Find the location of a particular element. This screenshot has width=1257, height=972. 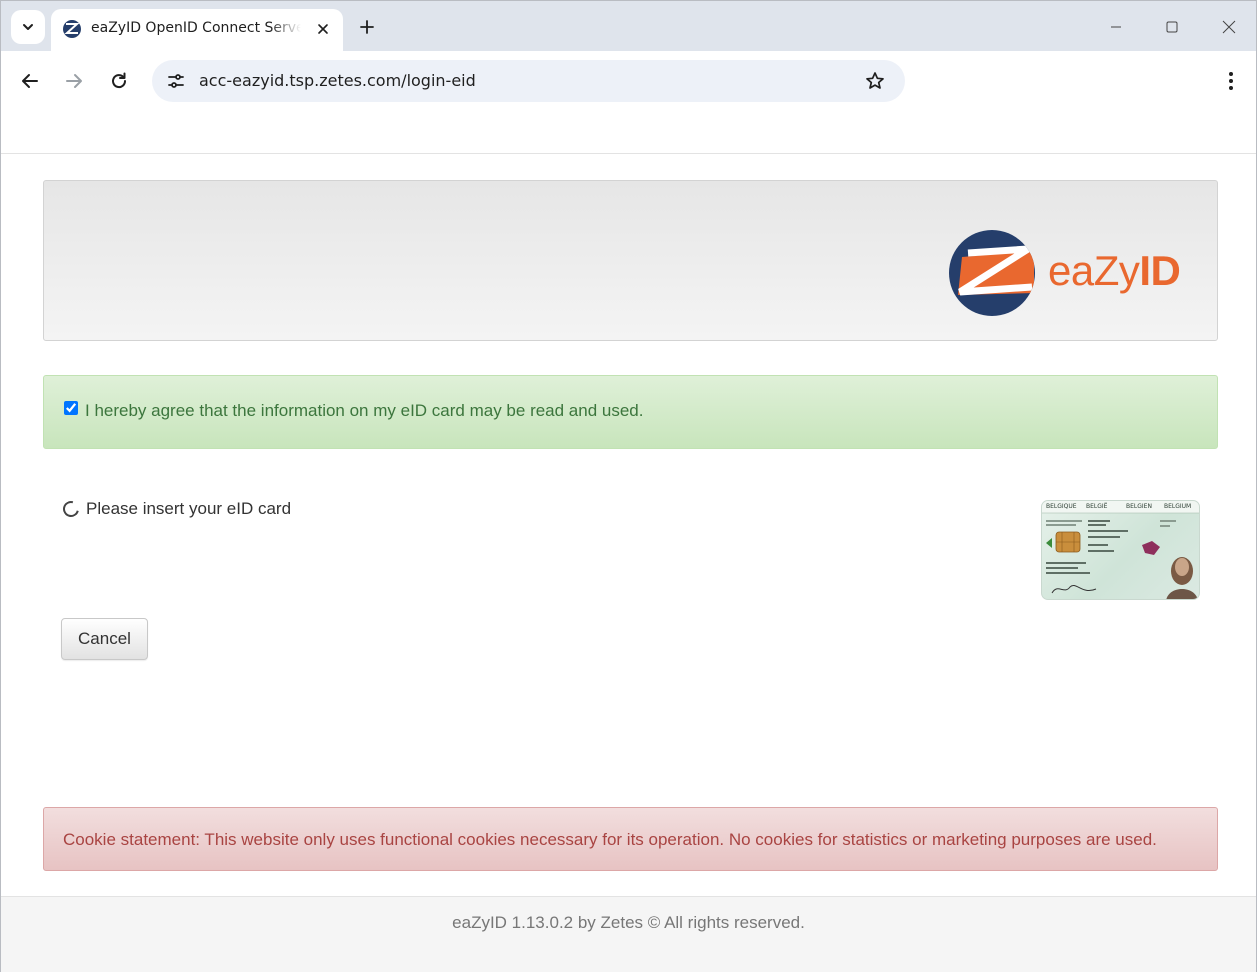

tab-title: eaZyID OpenID Connect Server - Login is located at coordinates (196, 28).